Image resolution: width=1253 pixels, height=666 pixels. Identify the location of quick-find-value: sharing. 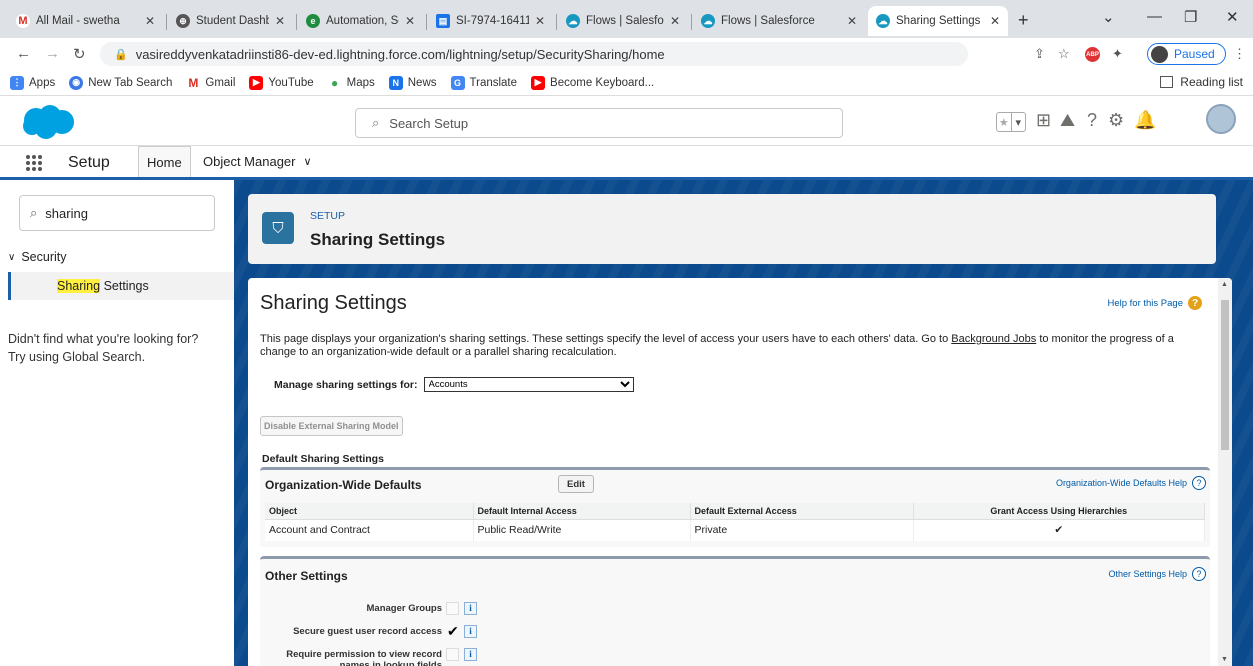
(66, 213).